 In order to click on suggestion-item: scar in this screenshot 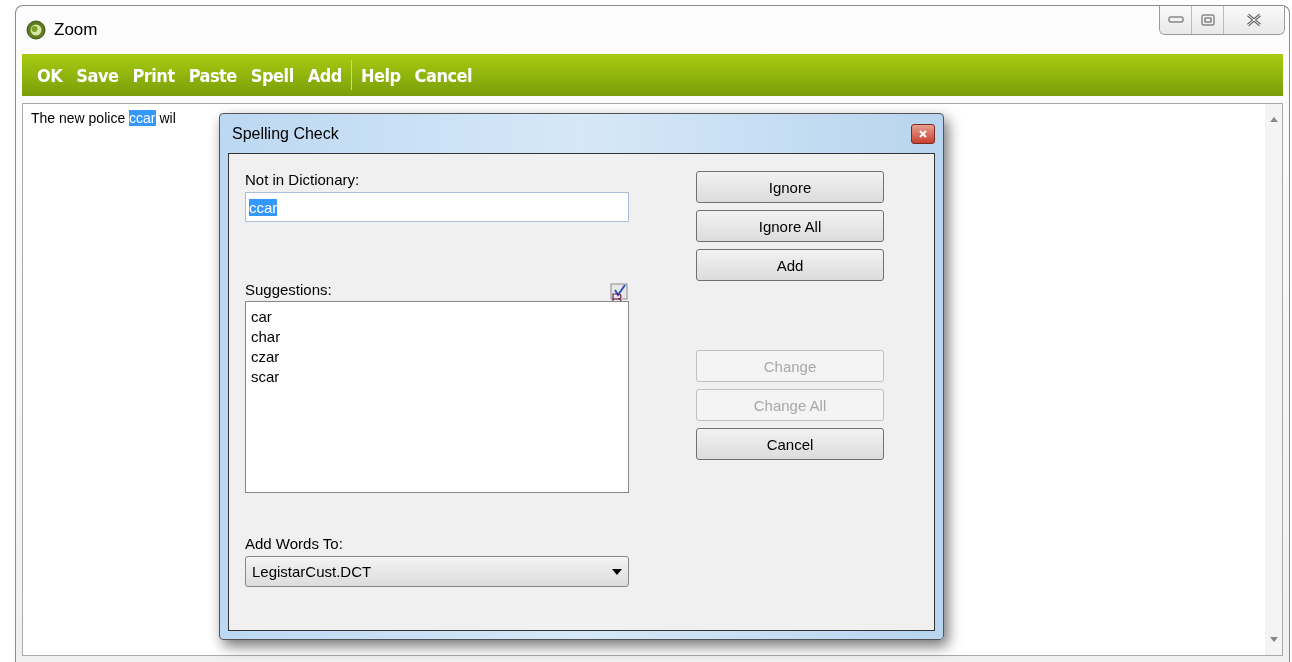, I will do `click(439, 377)`.